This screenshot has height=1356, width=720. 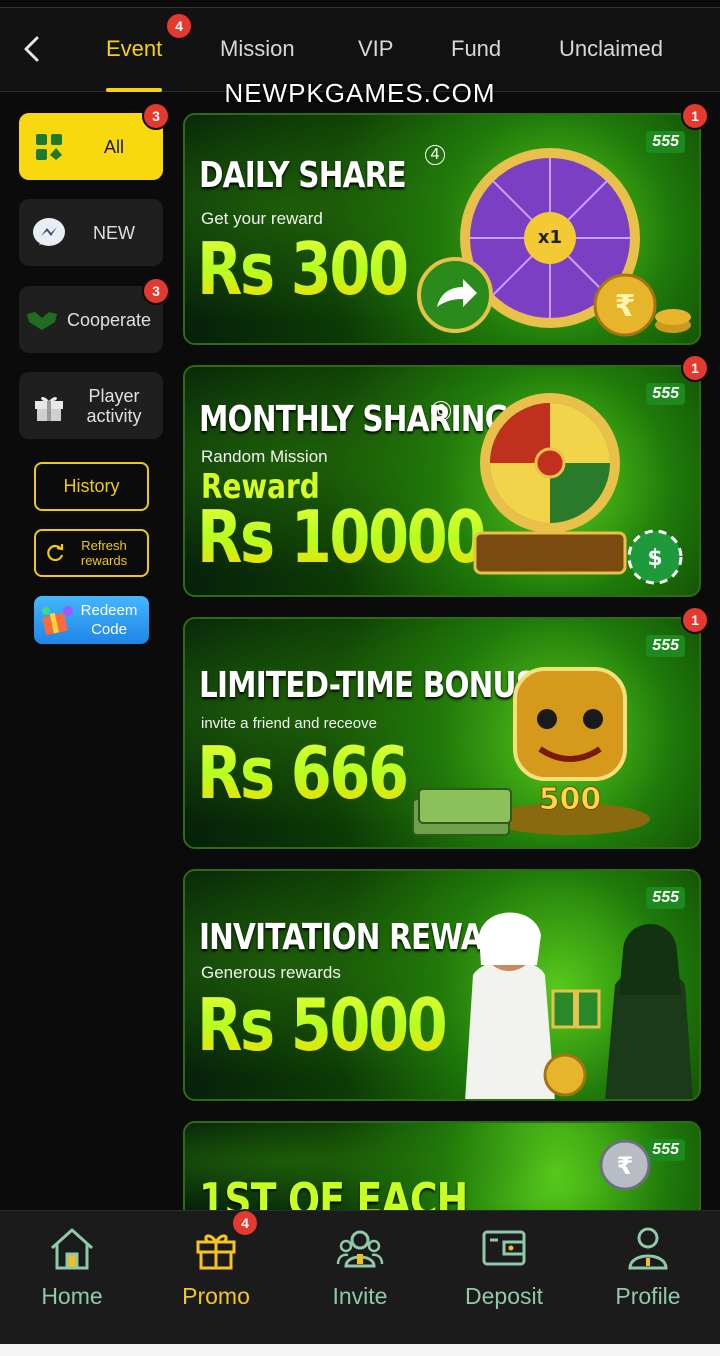 I want to click on money-wheel-graphic, so click(x=550, y=484).